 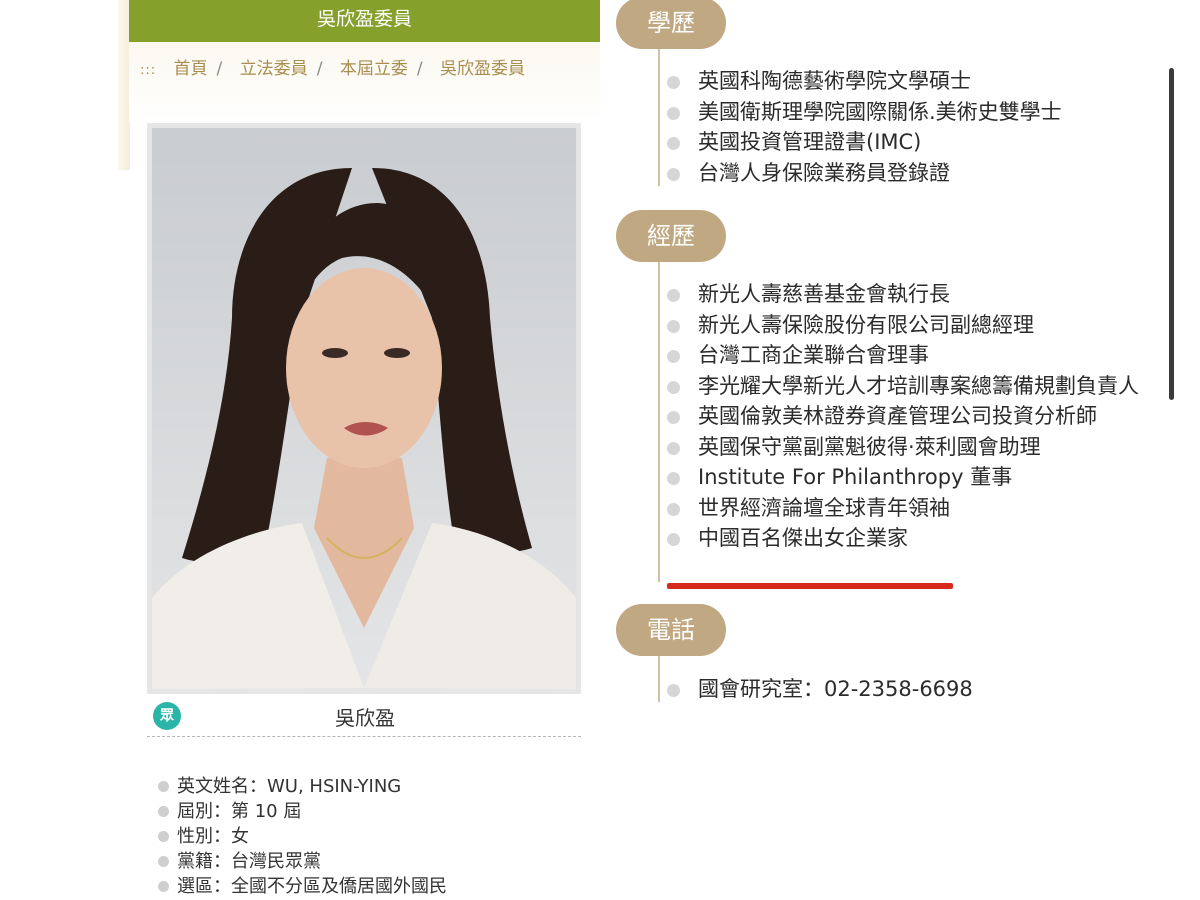 I want to click on list-item: Institute For Philanthropy 董事, so click(x=912, y=477).